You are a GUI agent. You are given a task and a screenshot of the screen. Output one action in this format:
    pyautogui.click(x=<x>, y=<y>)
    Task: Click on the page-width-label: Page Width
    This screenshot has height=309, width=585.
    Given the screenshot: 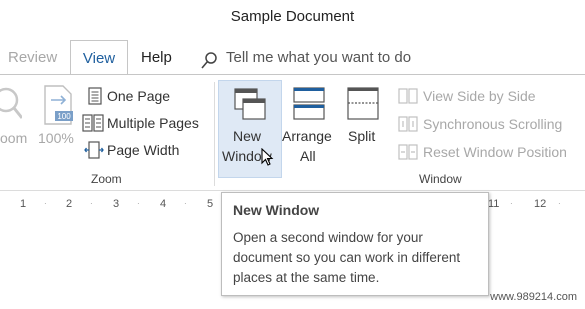 What is the action you would take?
    pyautogui.click(x=143, y=150)
    